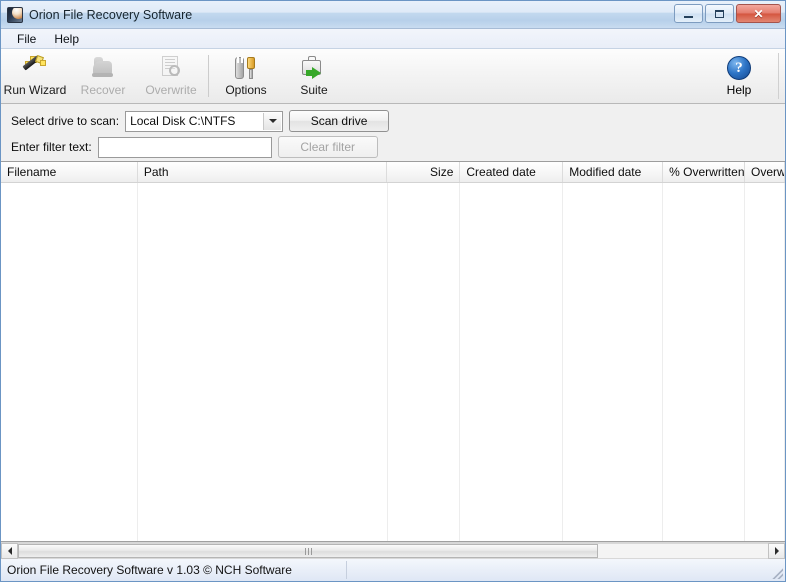  I want to click on minimize-button, so click(688, 13).